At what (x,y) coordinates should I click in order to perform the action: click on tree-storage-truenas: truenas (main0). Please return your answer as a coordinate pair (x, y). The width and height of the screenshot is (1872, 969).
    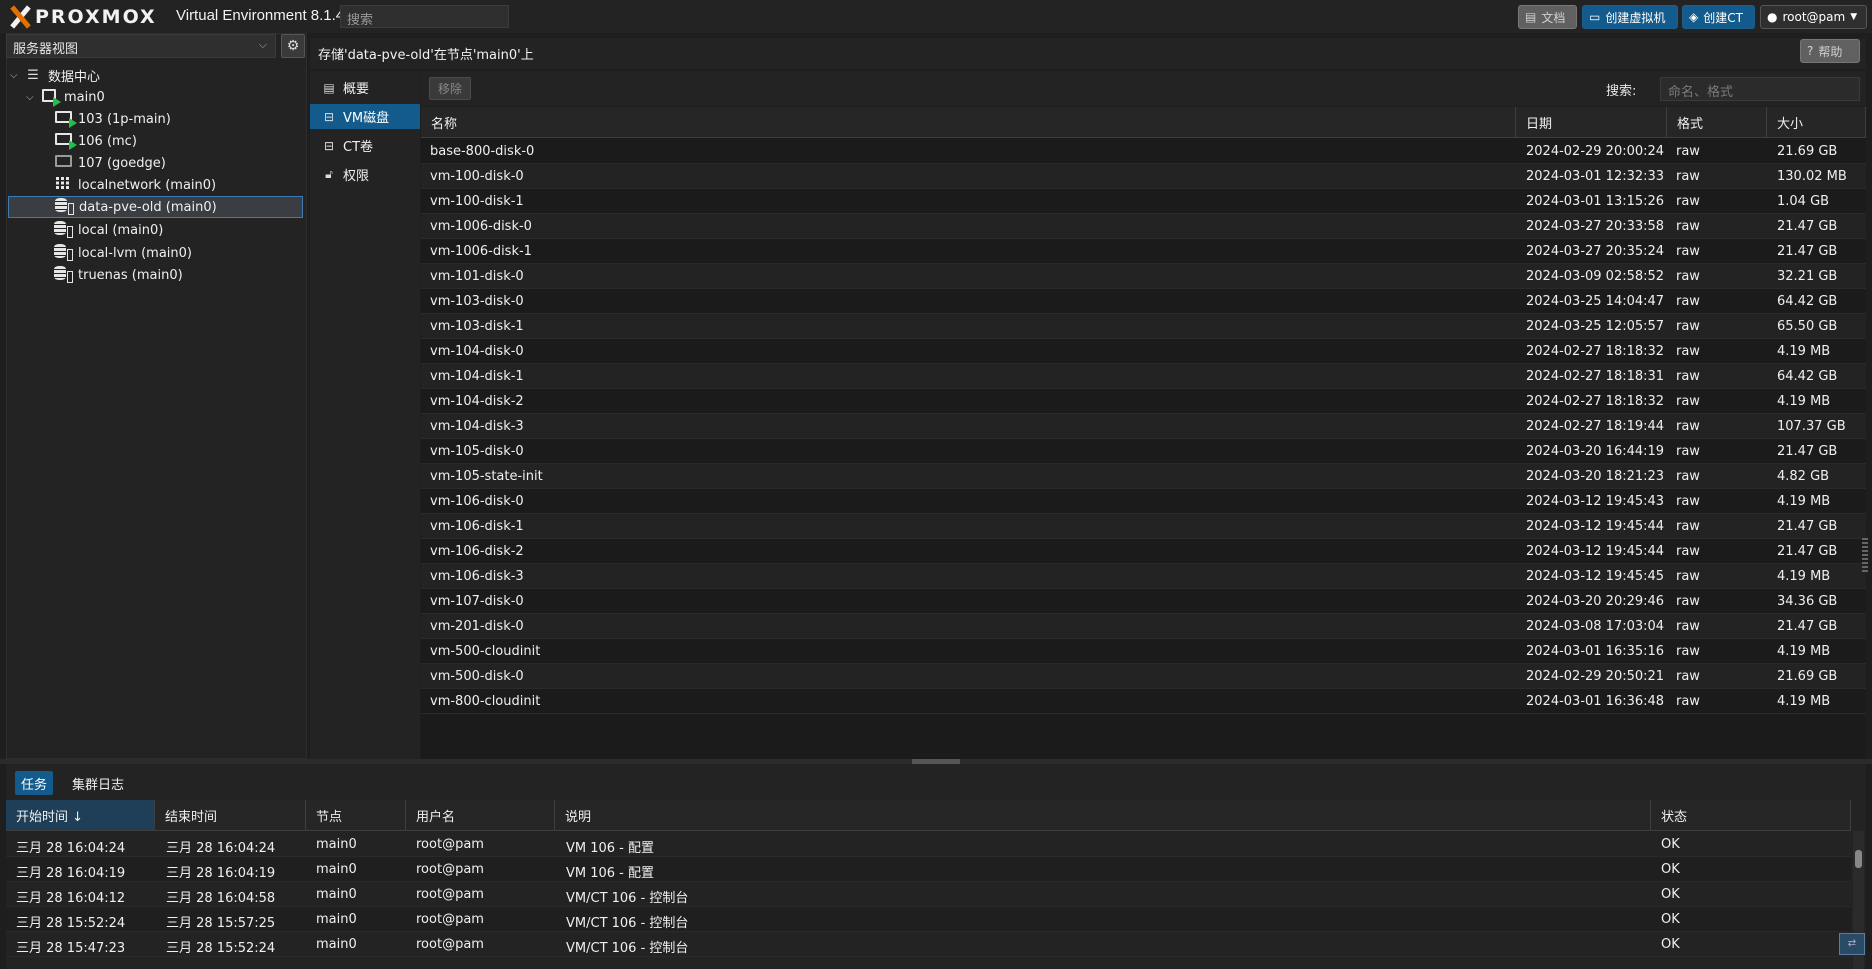
    Looking at the image, I should click on (178, 275).